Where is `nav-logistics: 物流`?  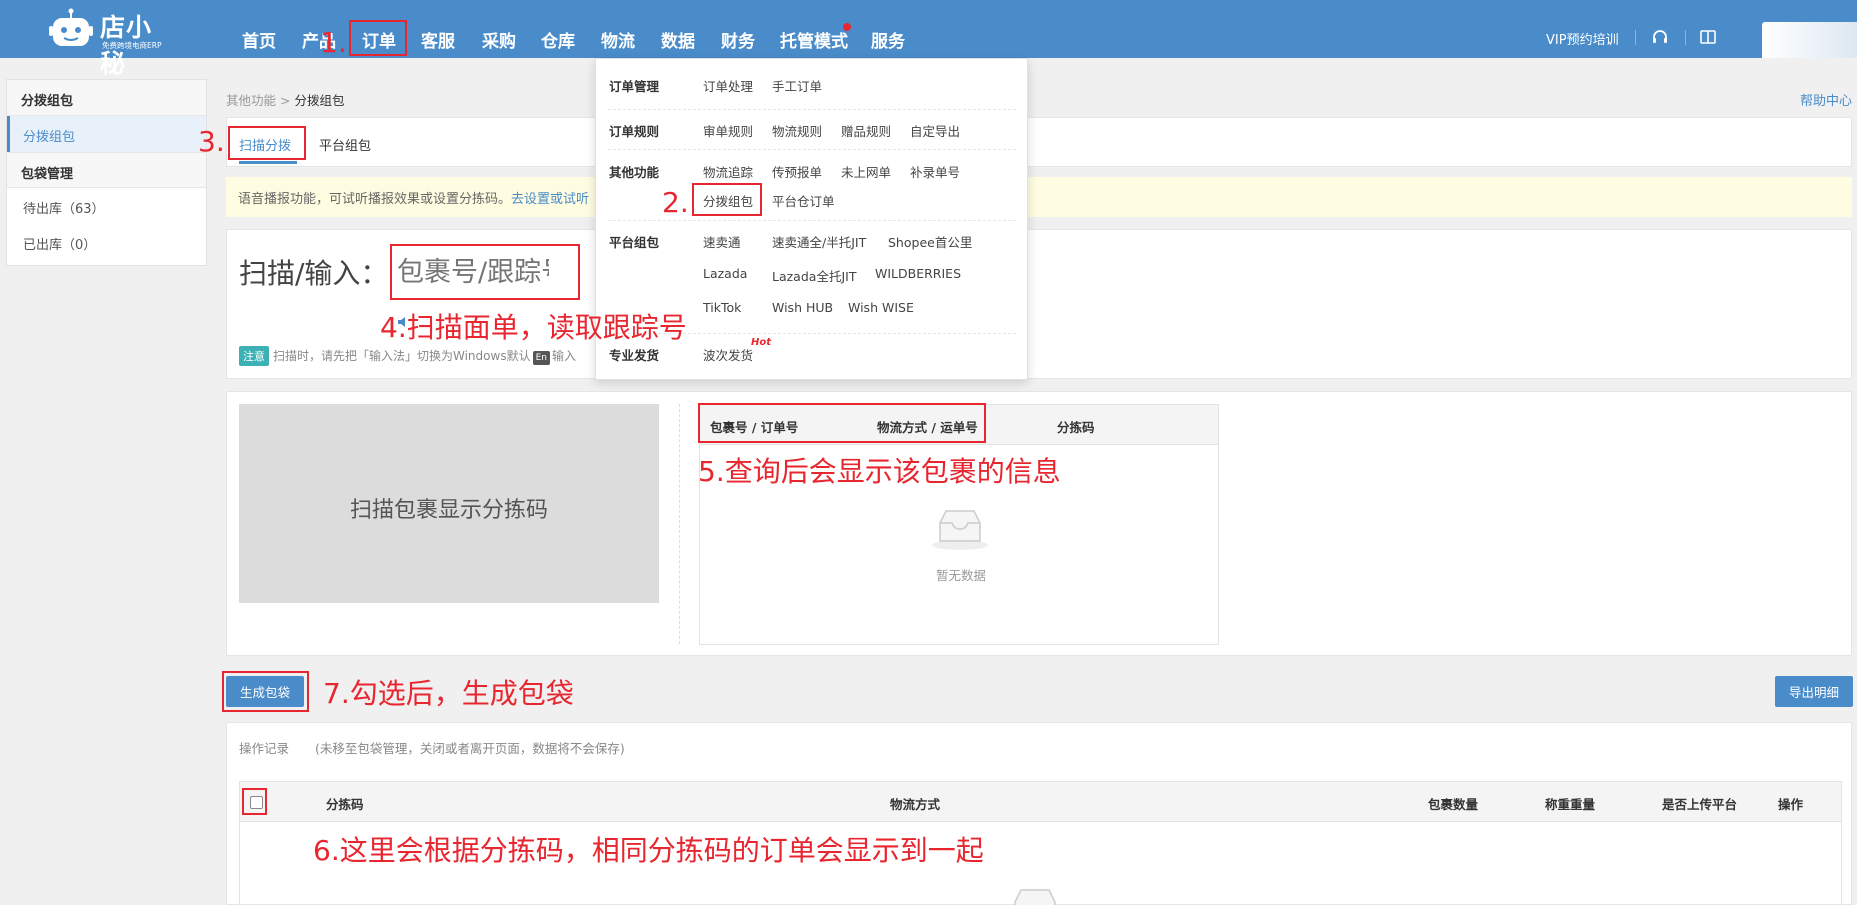 nav-logistics: 物流 is located at coordinates (618, 39).